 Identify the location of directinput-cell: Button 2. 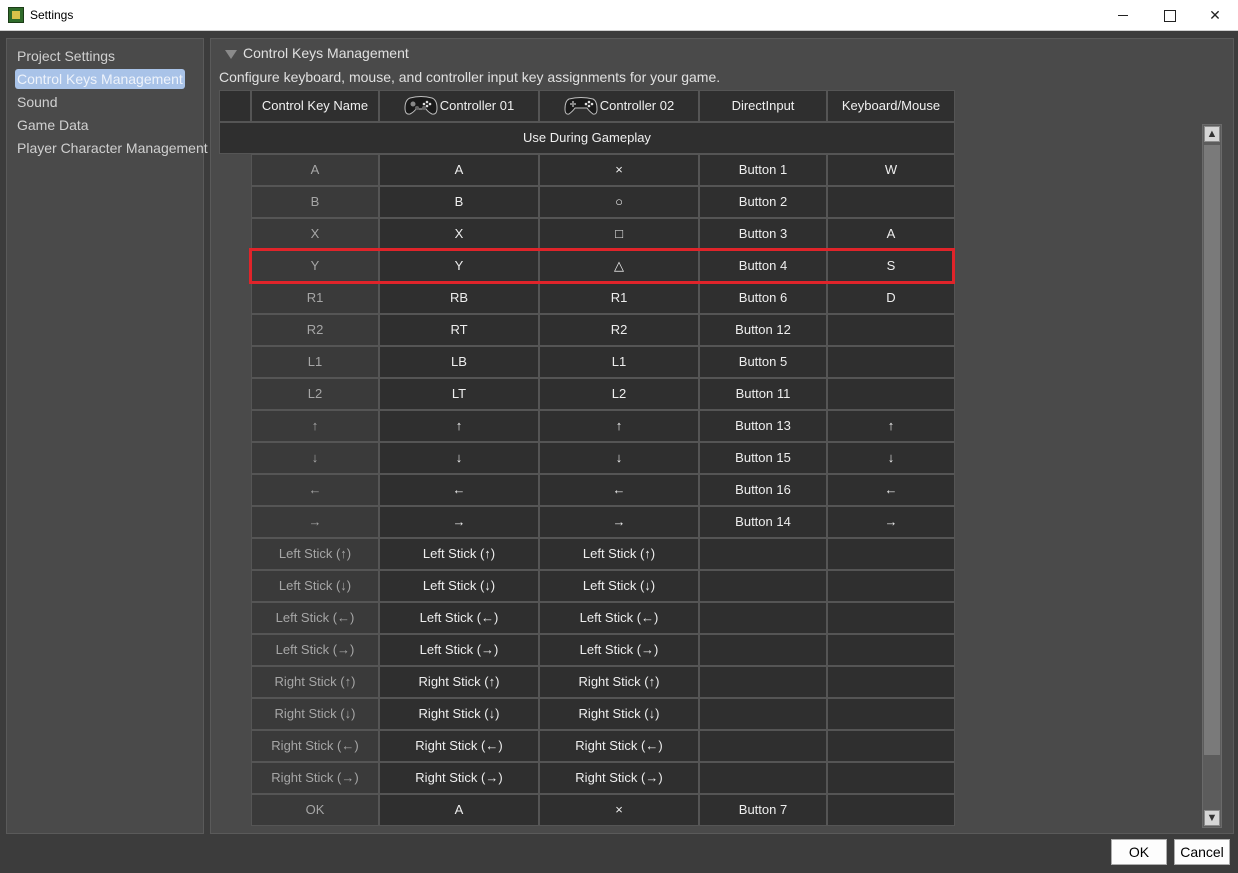
(763, 202).